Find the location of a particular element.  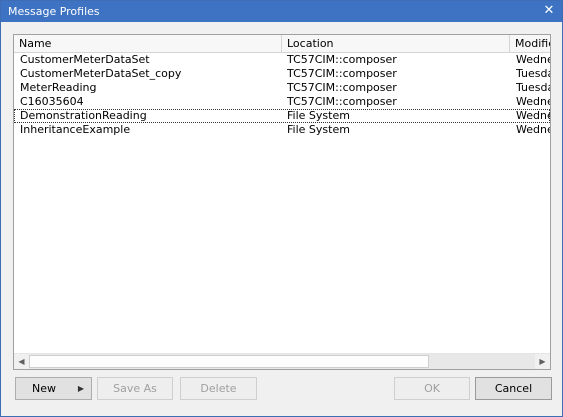

list-header: Name Location Modified is located at coordinates (282, 44).